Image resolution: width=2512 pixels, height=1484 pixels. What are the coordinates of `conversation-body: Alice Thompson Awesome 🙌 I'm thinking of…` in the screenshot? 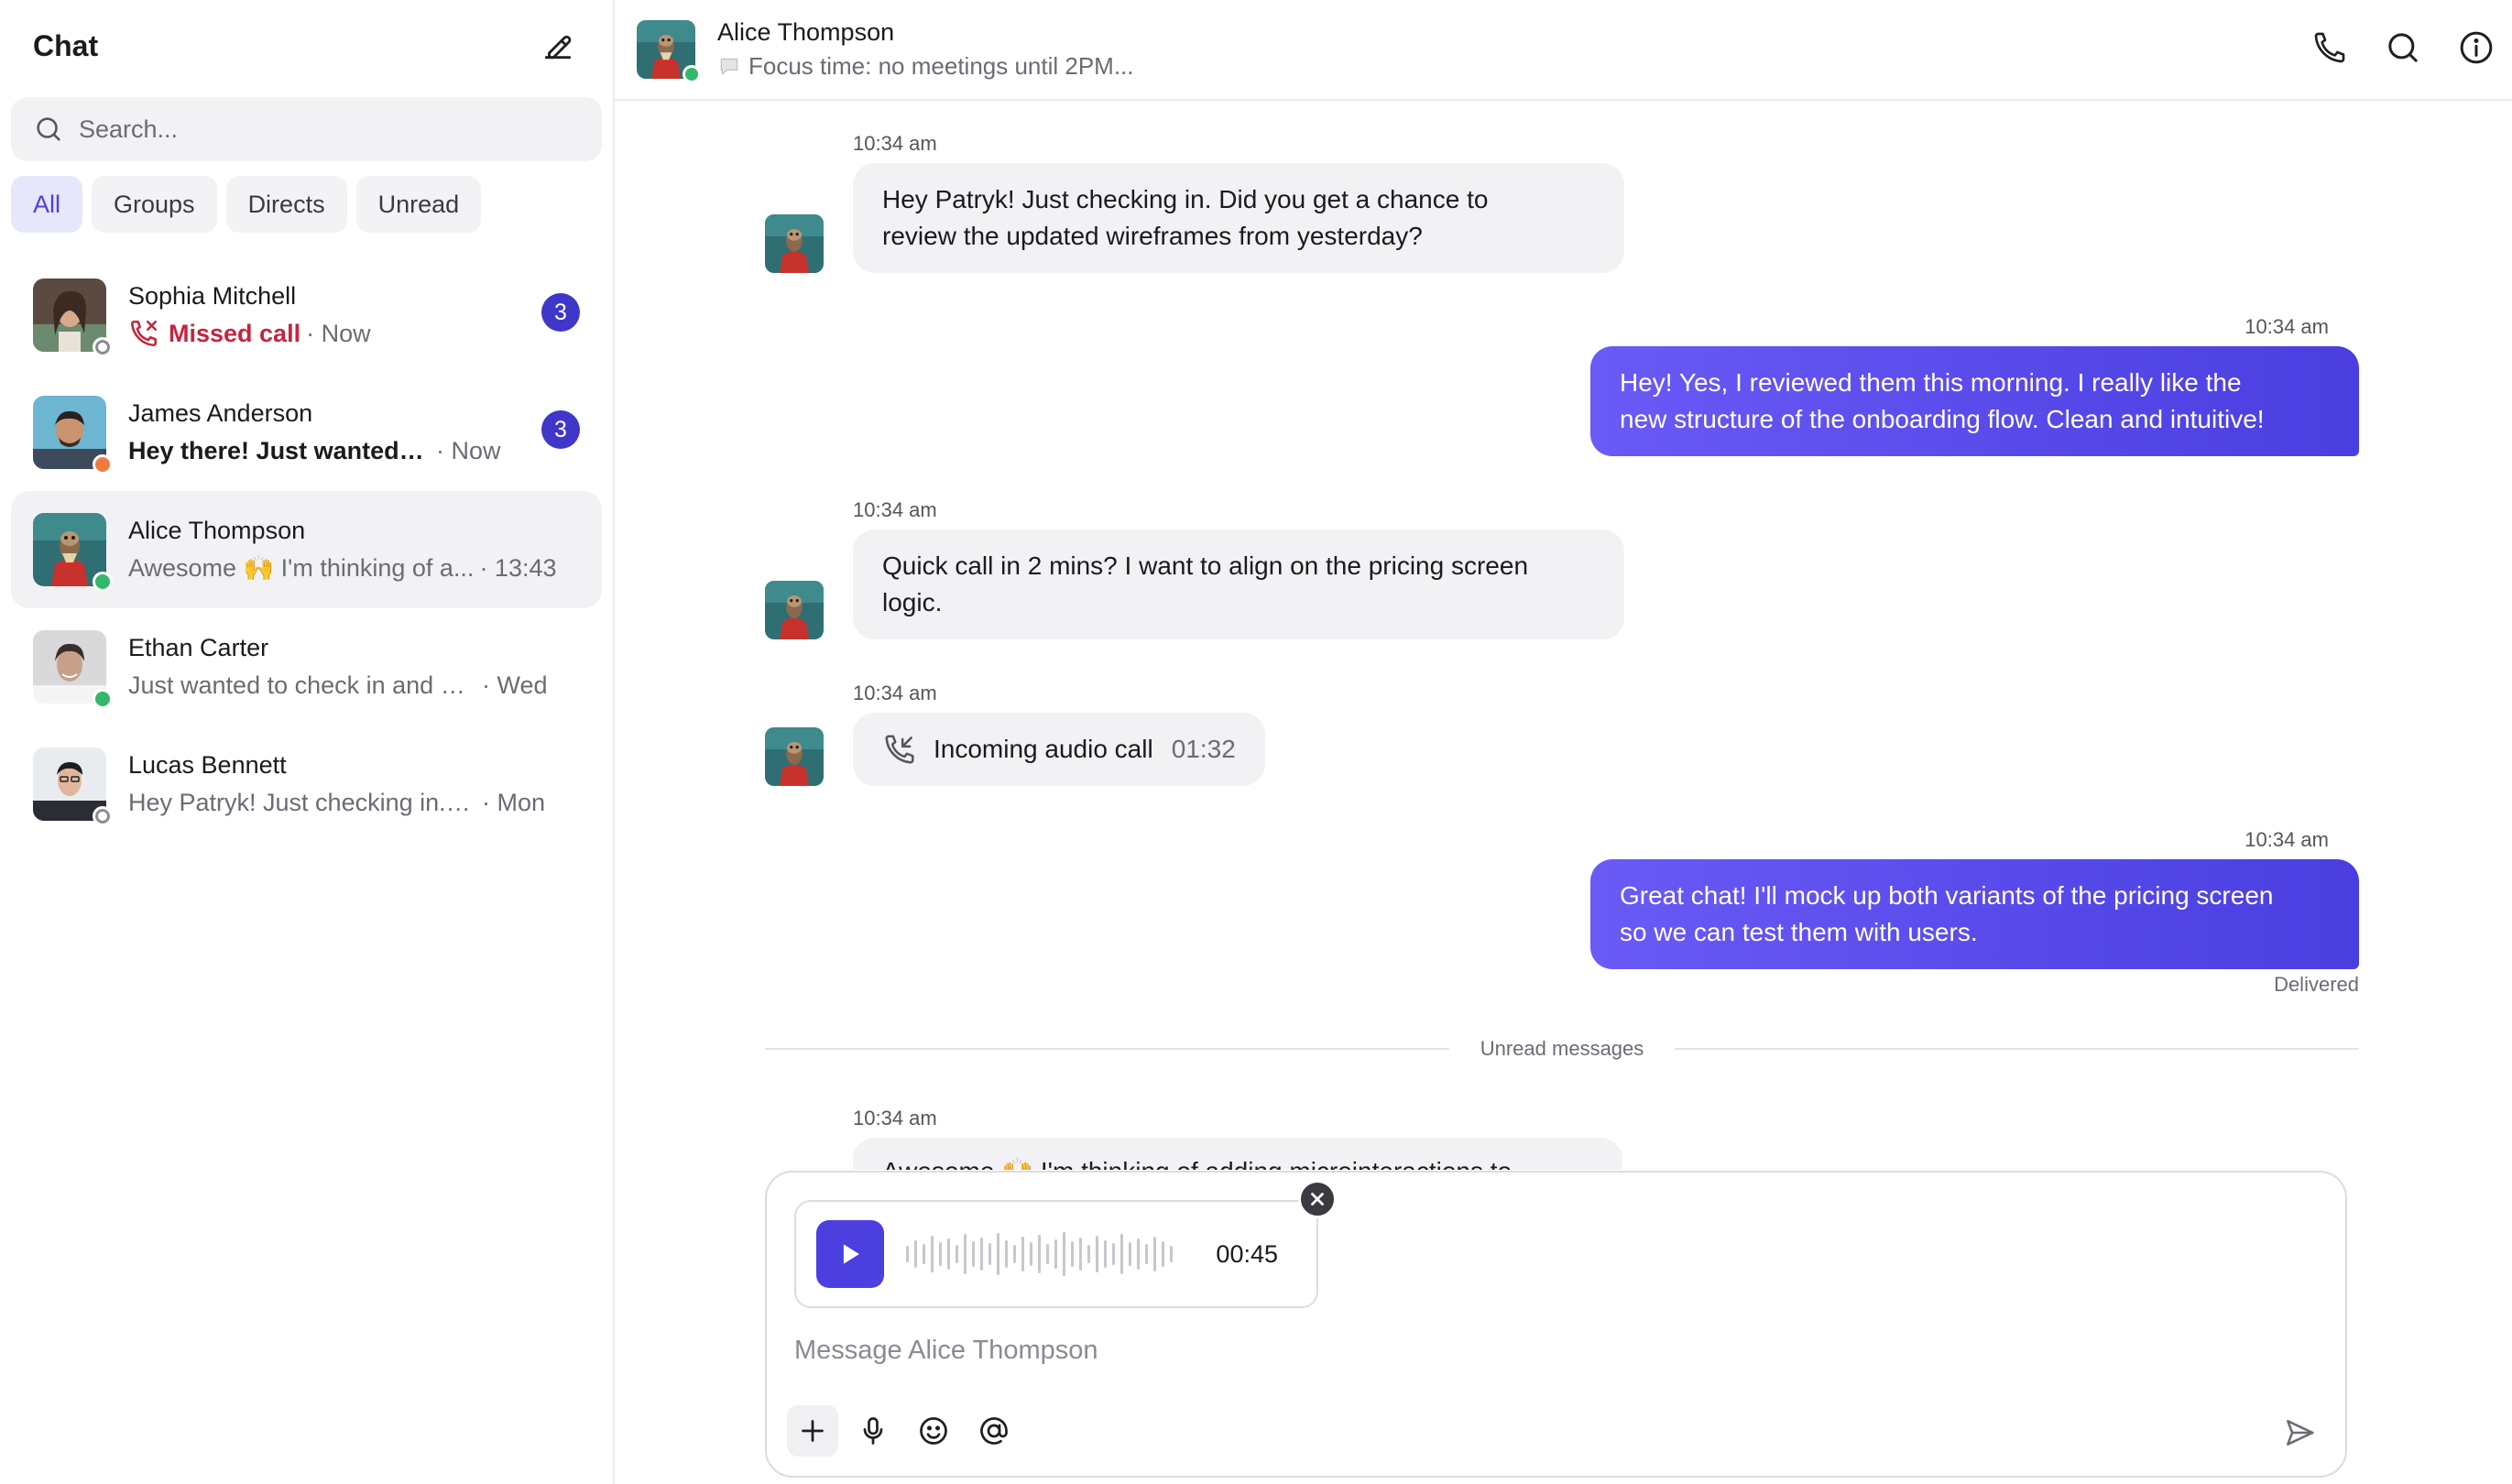 It's located at (354, 549).